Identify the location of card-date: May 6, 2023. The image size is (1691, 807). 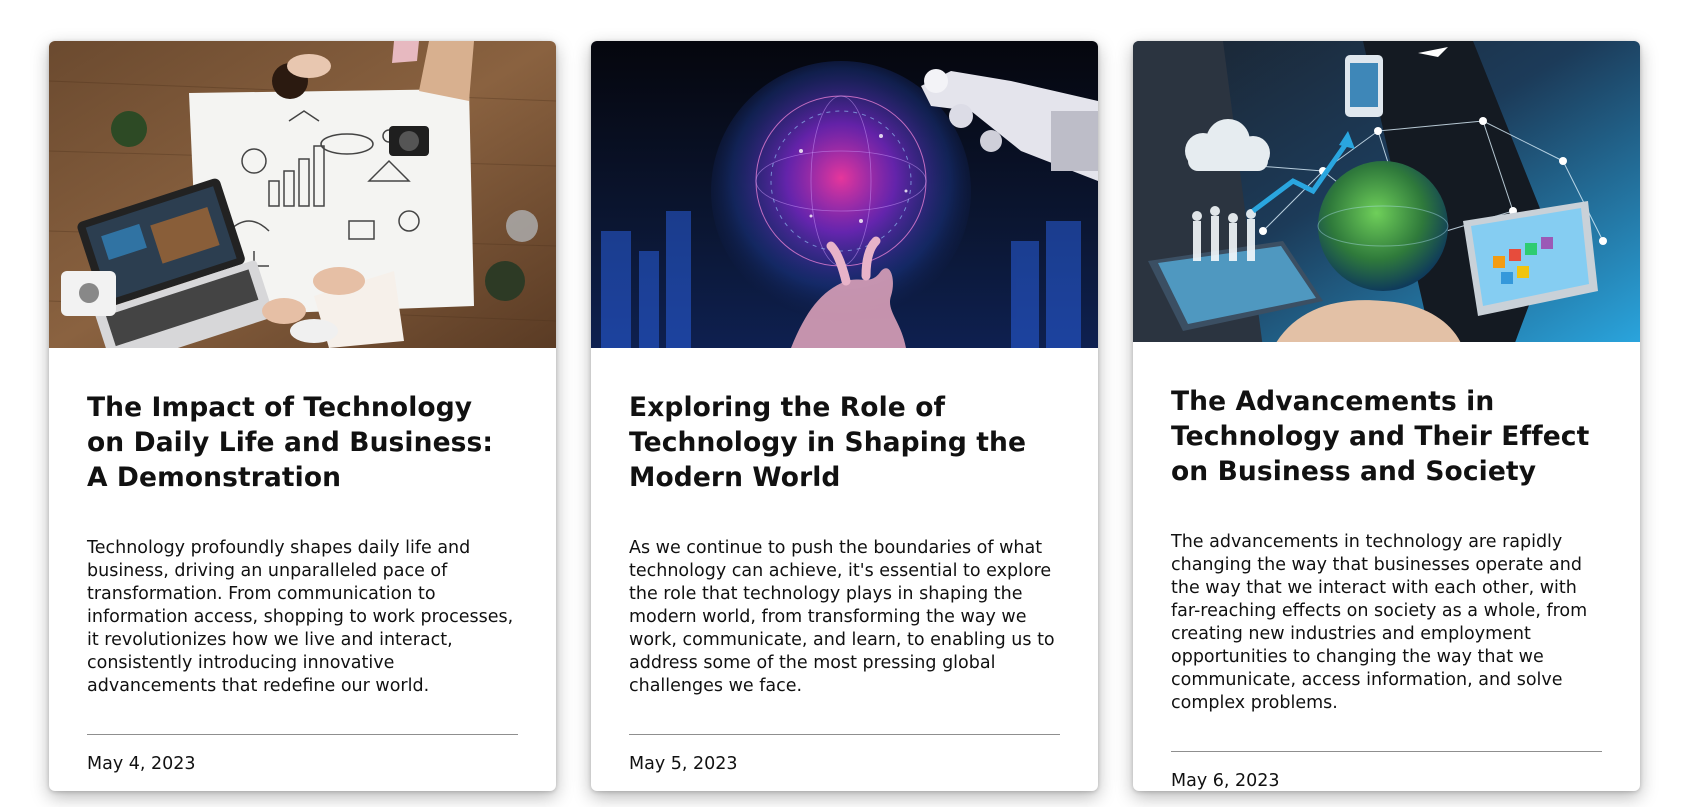
(1225, 781).